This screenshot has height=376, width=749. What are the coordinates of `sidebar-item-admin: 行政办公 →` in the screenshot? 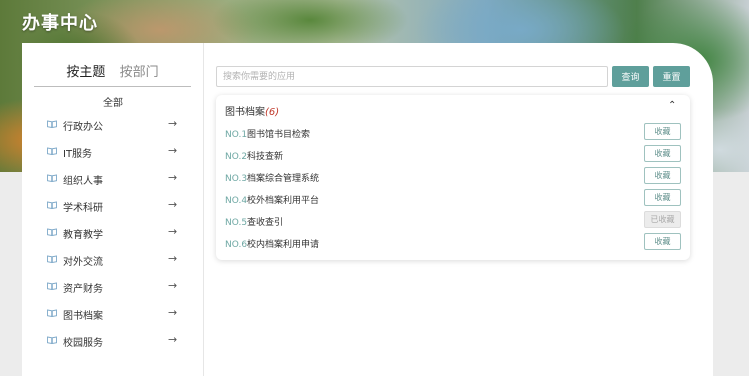 It's located at (113, 124).